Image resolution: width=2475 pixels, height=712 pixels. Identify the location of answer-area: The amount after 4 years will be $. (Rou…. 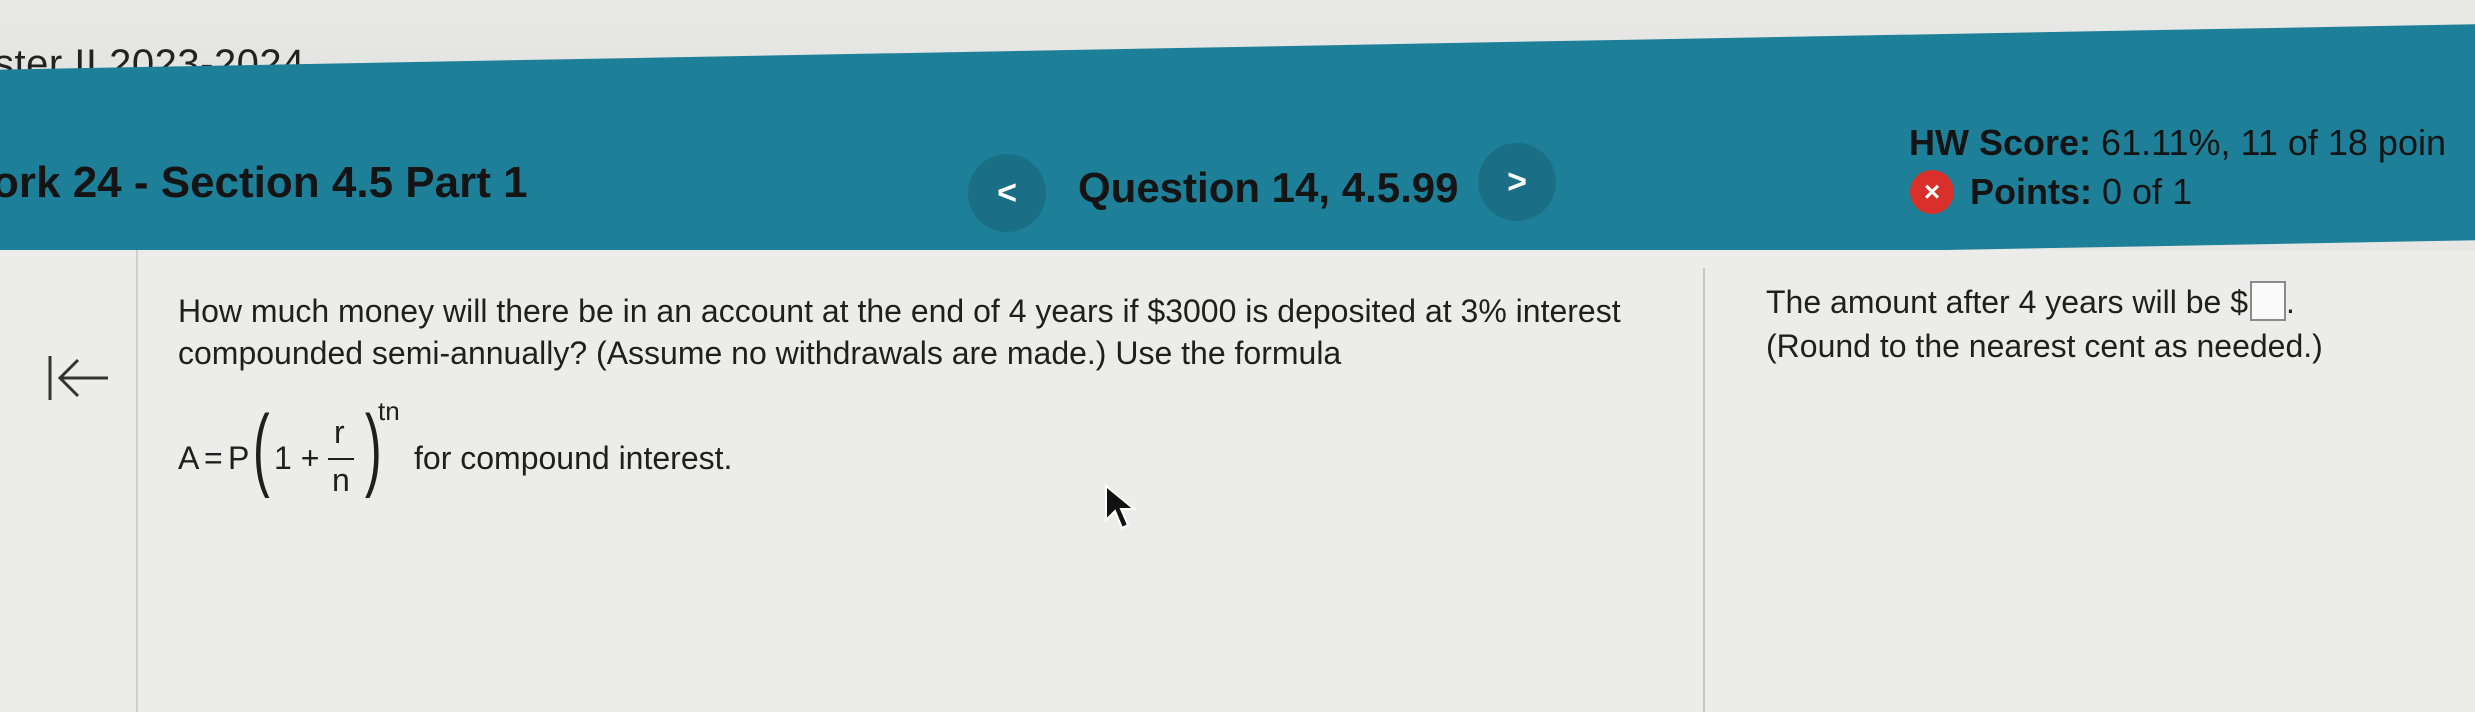
(2106, 324).